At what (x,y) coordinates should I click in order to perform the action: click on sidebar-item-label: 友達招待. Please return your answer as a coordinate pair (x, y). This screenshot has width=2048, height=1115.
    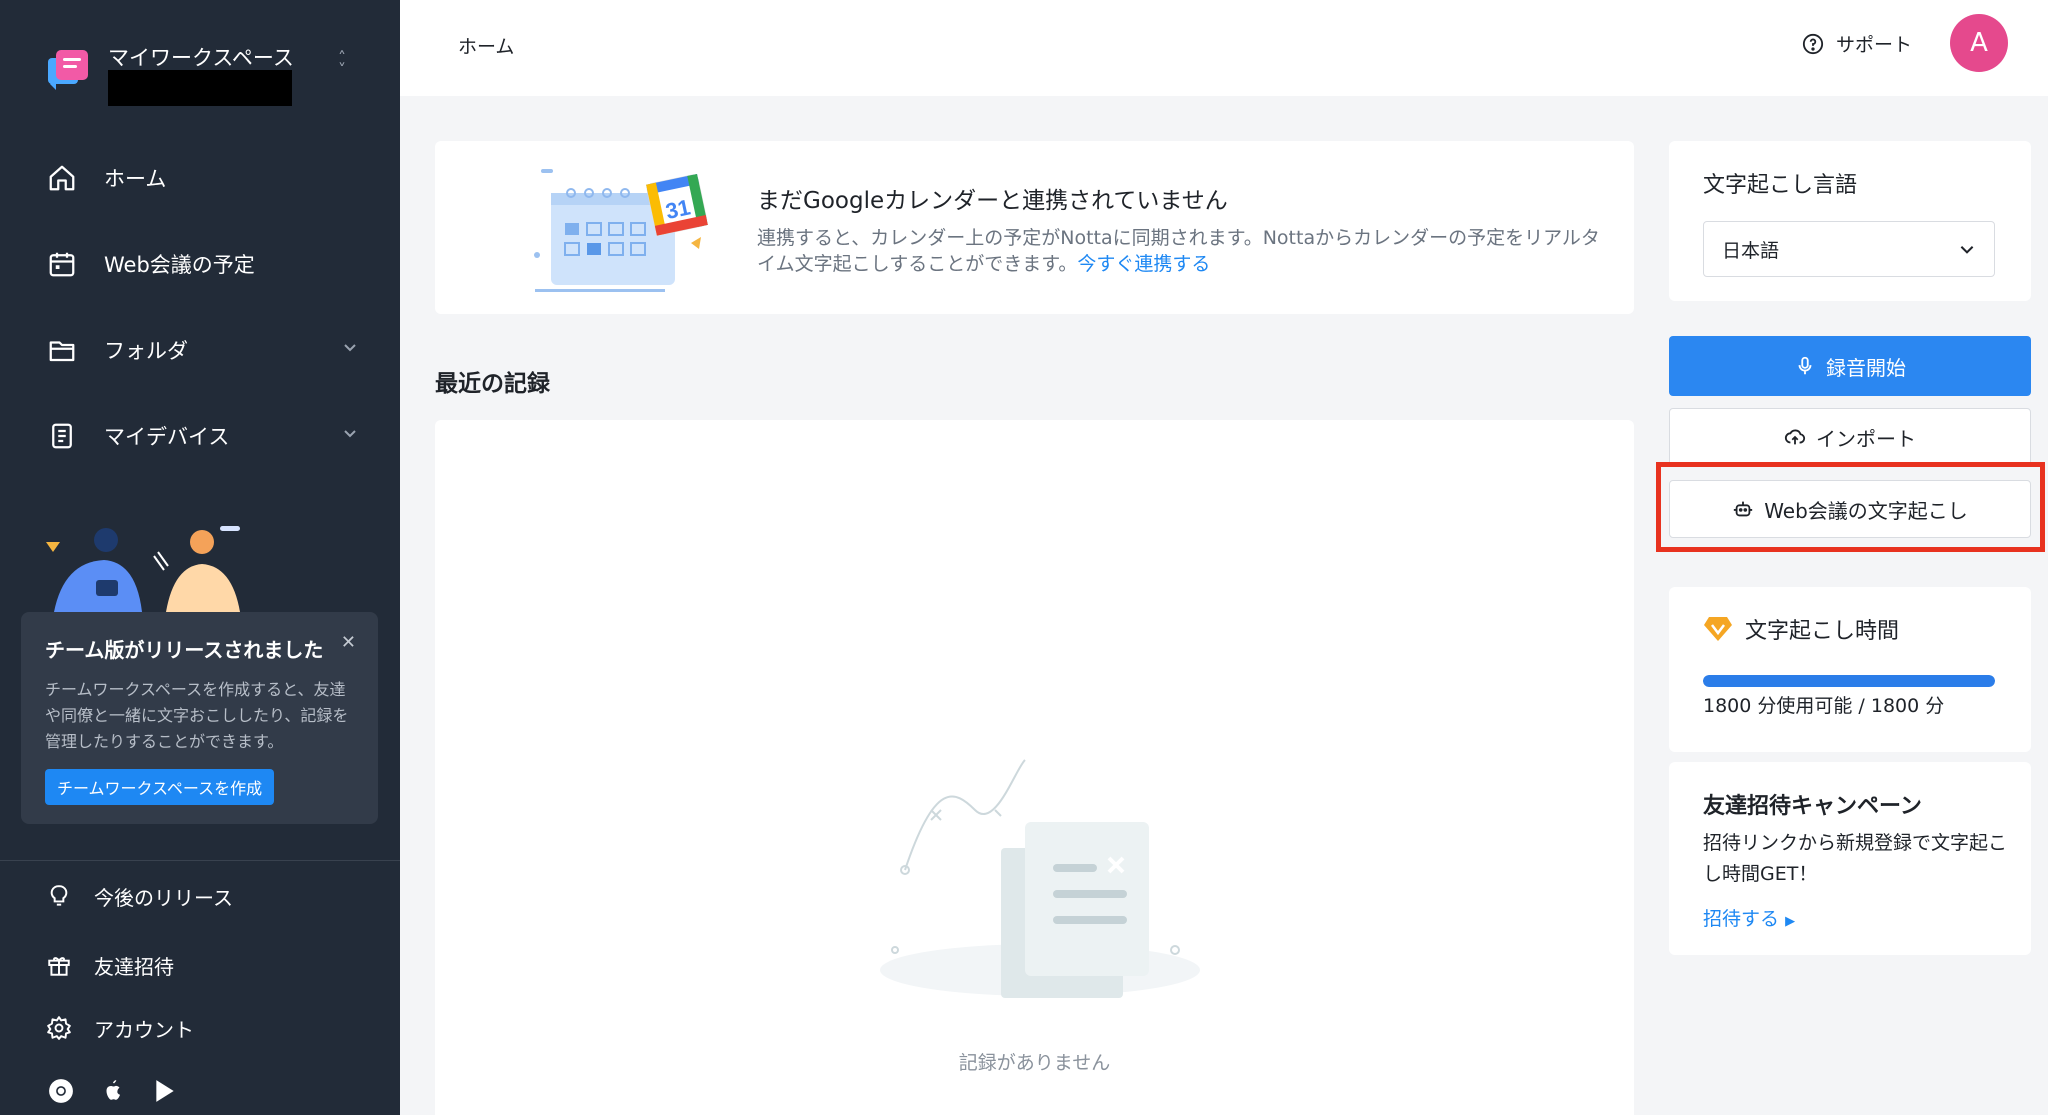
    Looking at the image, I should click on (134, 966).